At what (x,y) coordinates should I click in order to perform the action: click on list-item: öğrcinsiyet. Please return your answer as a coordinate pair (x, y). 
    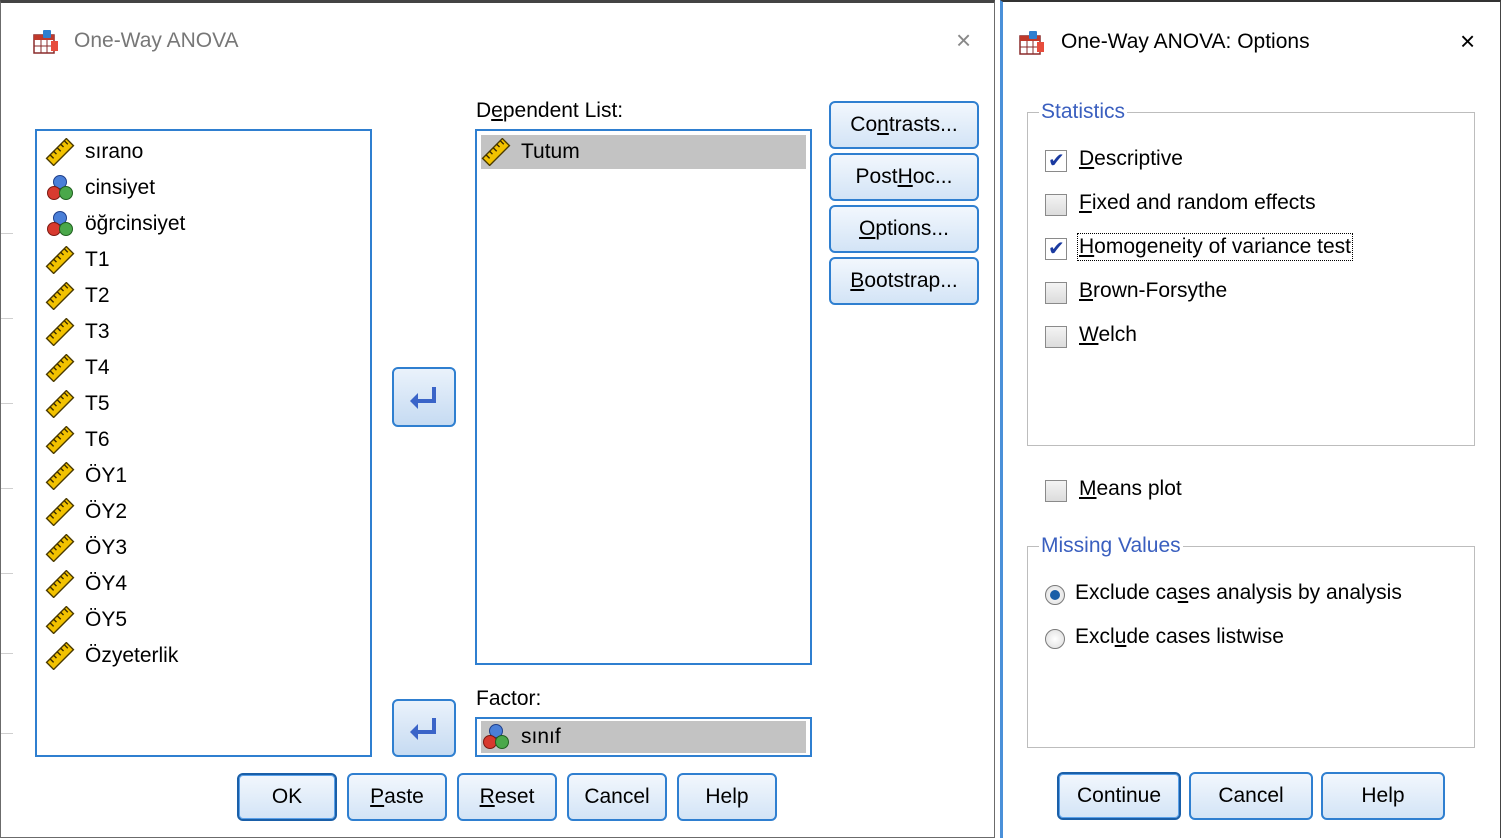
    Looking at the image, I should click on (115, 224).